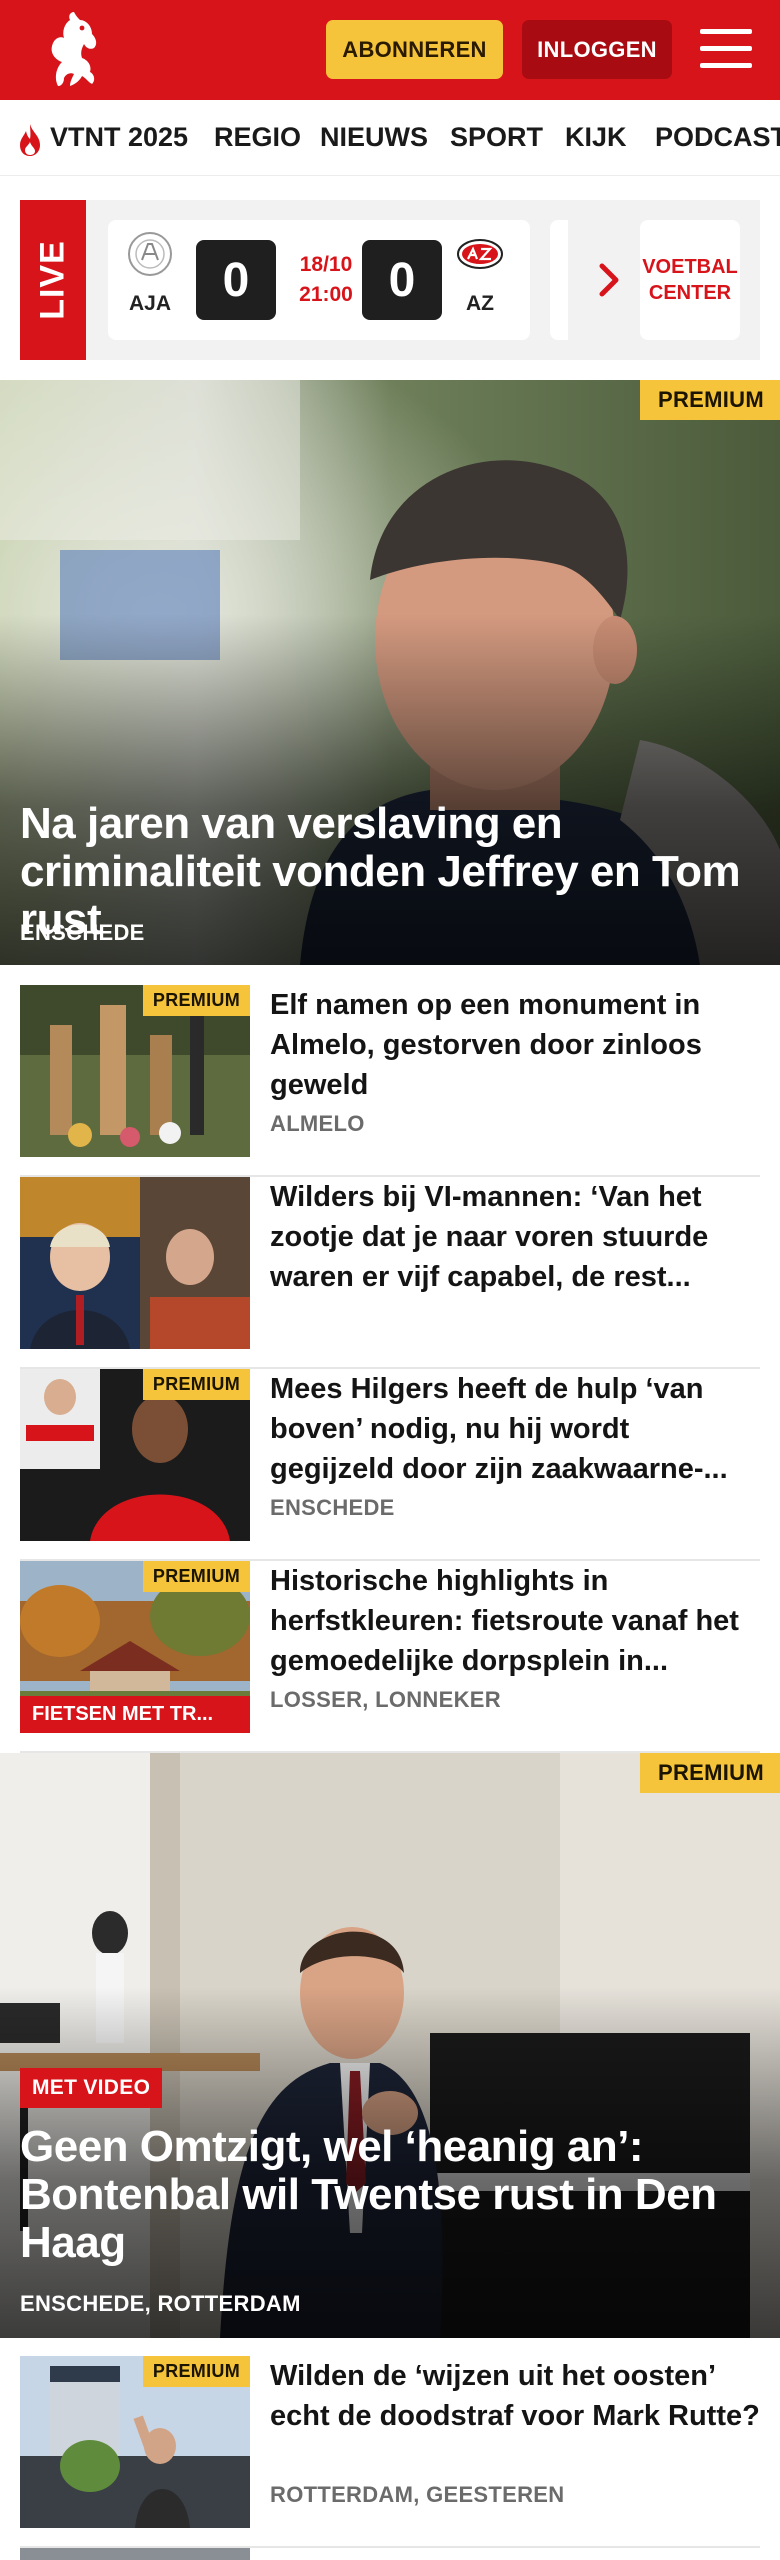  What do you see at coordinates (390, 2554) in the screenshot?
I see `list-item` at bounding box center [390, 2554].